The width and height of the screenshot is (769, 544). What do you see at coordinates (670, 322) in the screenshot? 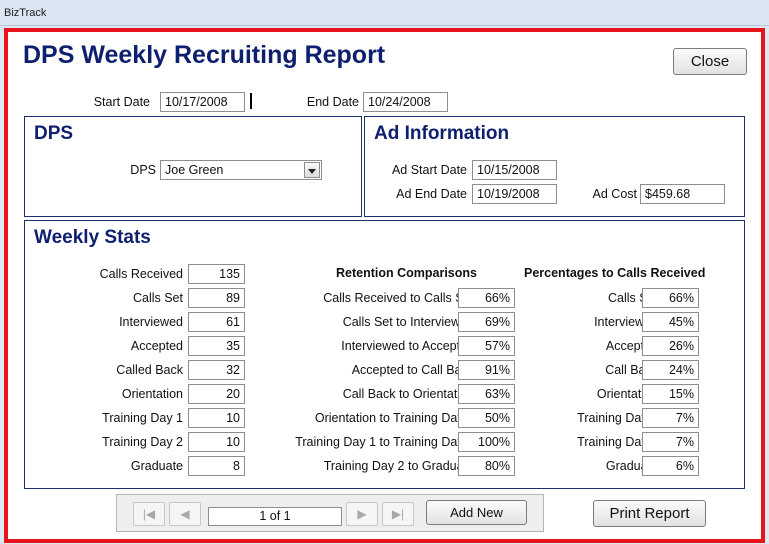
I see `percentage-field: 45%` at bounding box center [670, 322].